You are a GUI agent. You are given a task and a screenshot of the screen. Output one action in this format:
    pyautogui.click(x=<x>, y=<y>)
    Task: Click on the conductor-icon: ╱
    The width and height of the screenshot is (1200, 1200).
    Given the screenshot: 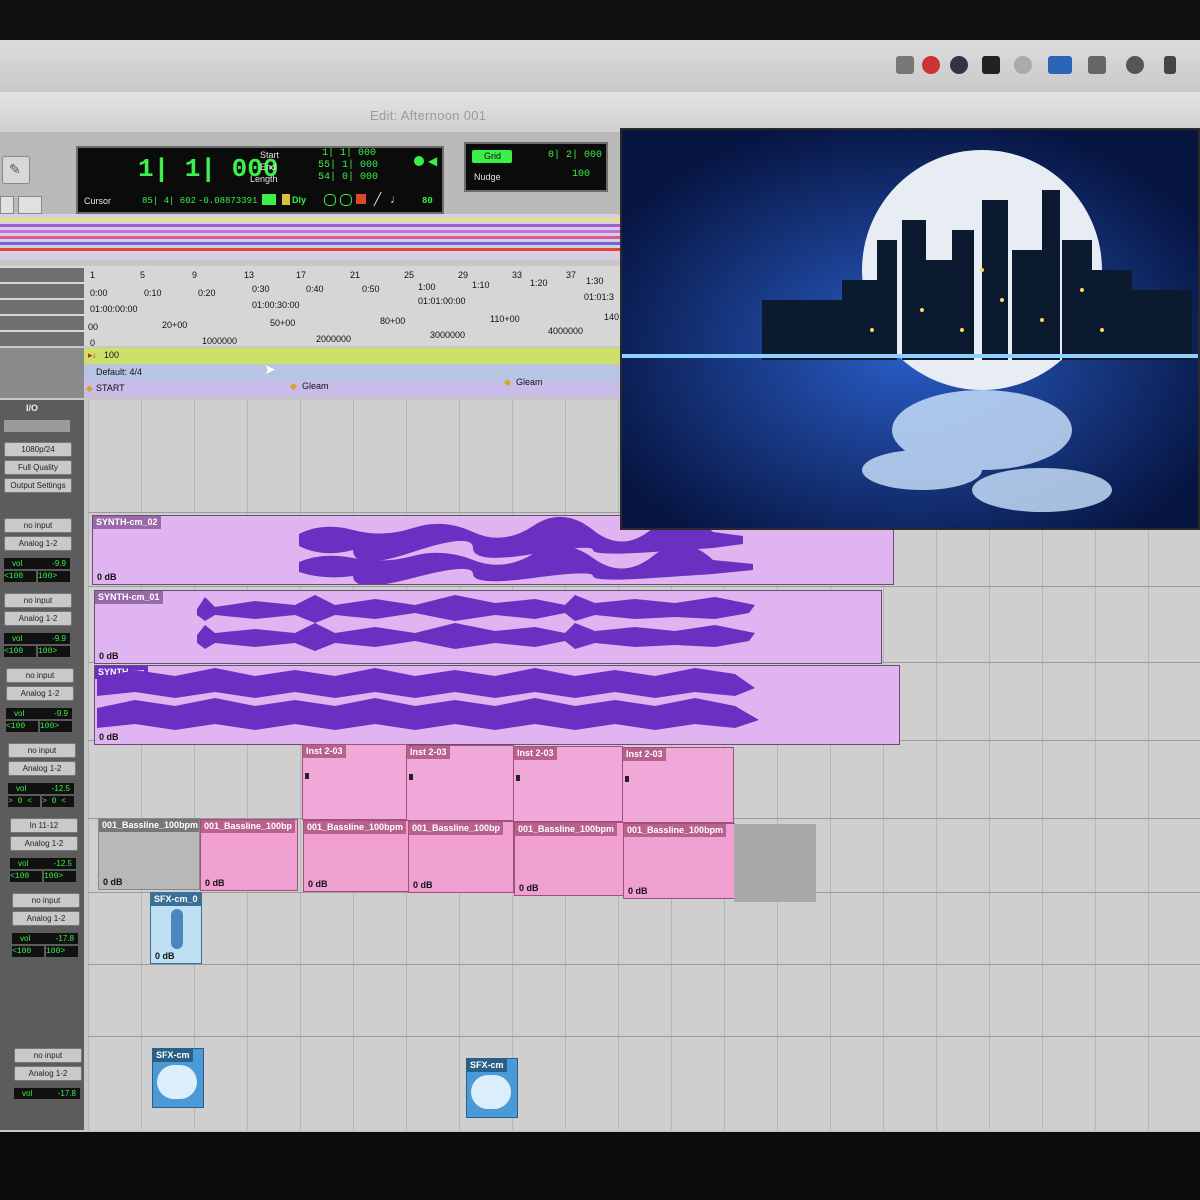 What is the action you would take?
    pyautogui.click(x=377, y=199)
    